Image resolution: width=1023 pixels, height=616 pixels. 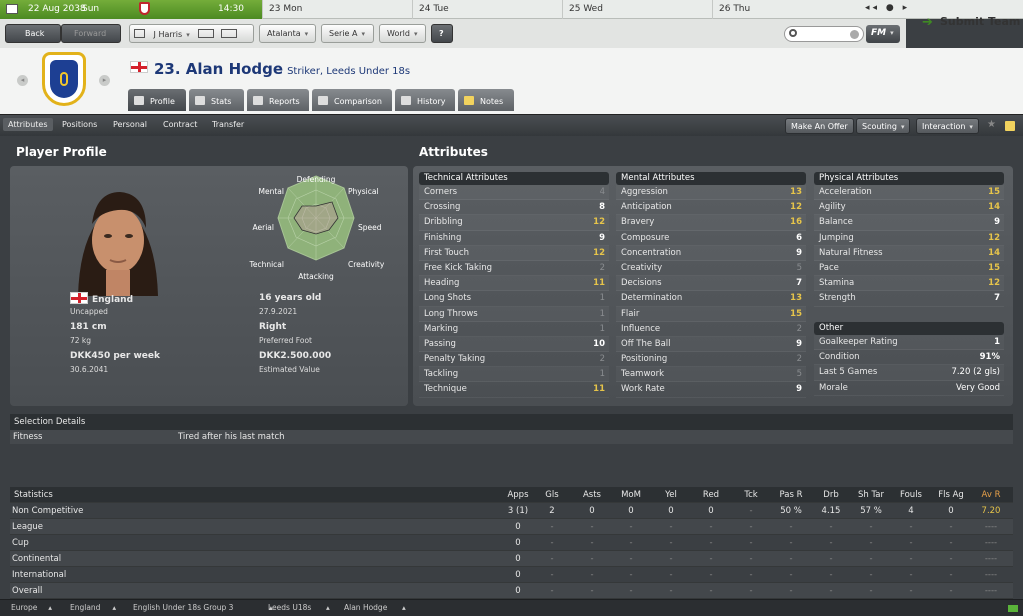 I want to click on attribute-row: Heading 11, so click(x=514, y=284).